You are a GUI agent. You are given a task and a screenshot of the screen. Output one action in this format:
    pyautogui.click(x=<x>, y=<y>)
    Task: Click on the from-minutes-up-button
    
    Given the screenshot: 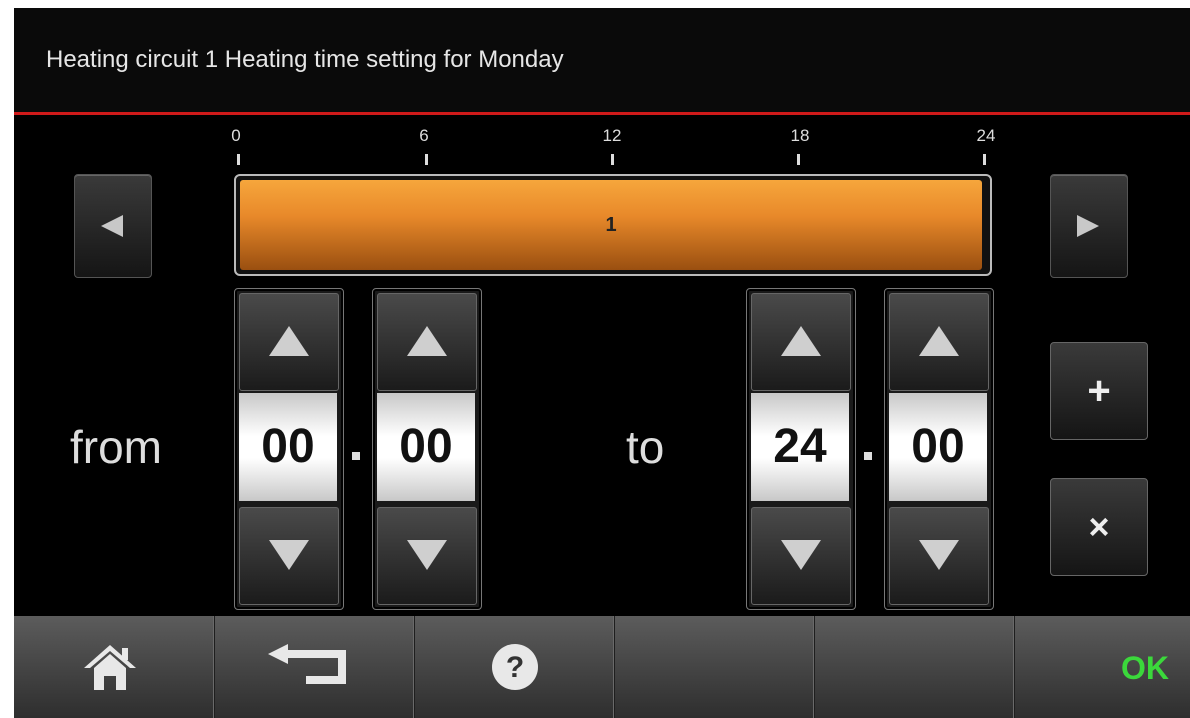 What is the action you would take?
    pyautogui.click(x=427, y=342)
    